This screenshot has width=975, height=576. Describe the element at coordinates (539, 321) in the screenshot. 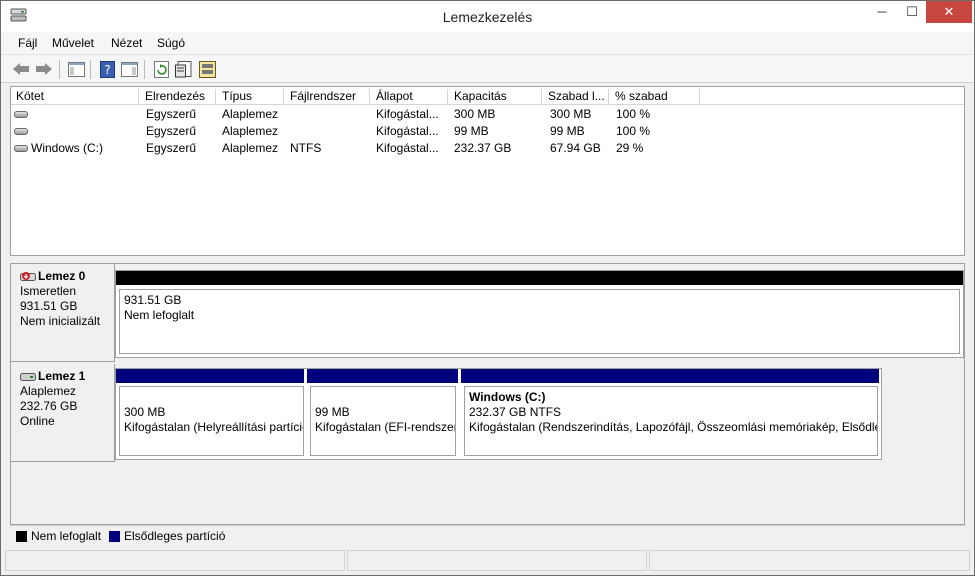

I see `partition-details: 931.51 GB Nem lefoglalt` at that location.